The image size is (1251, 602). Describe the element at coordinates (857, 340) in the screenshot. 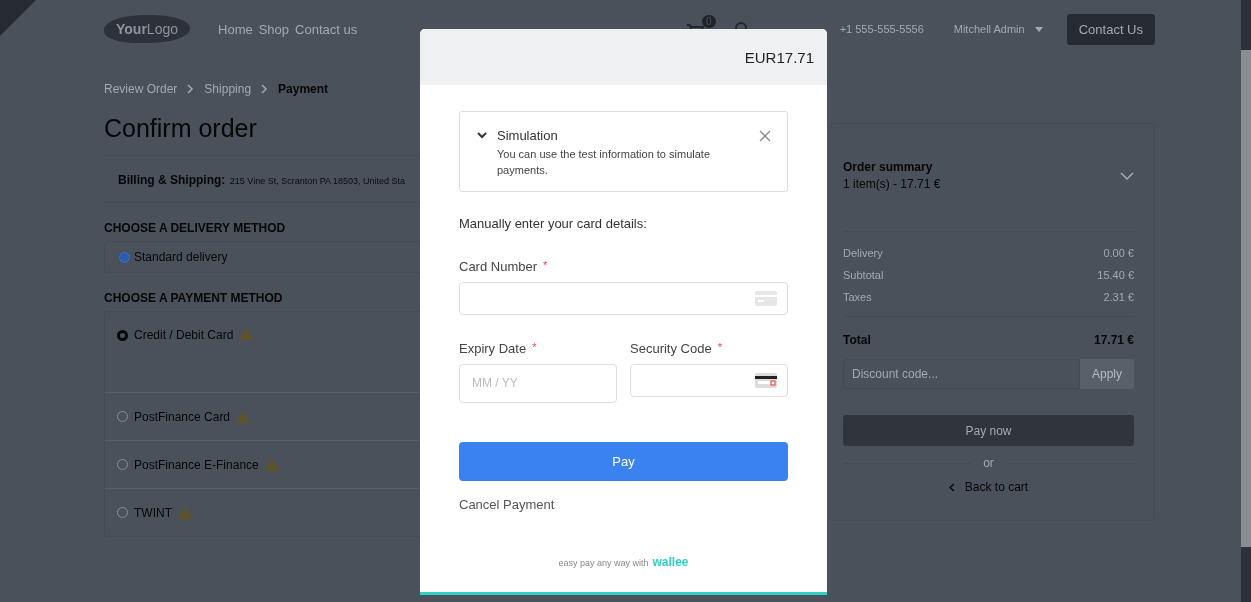

I see `total-label: Total` at that location.